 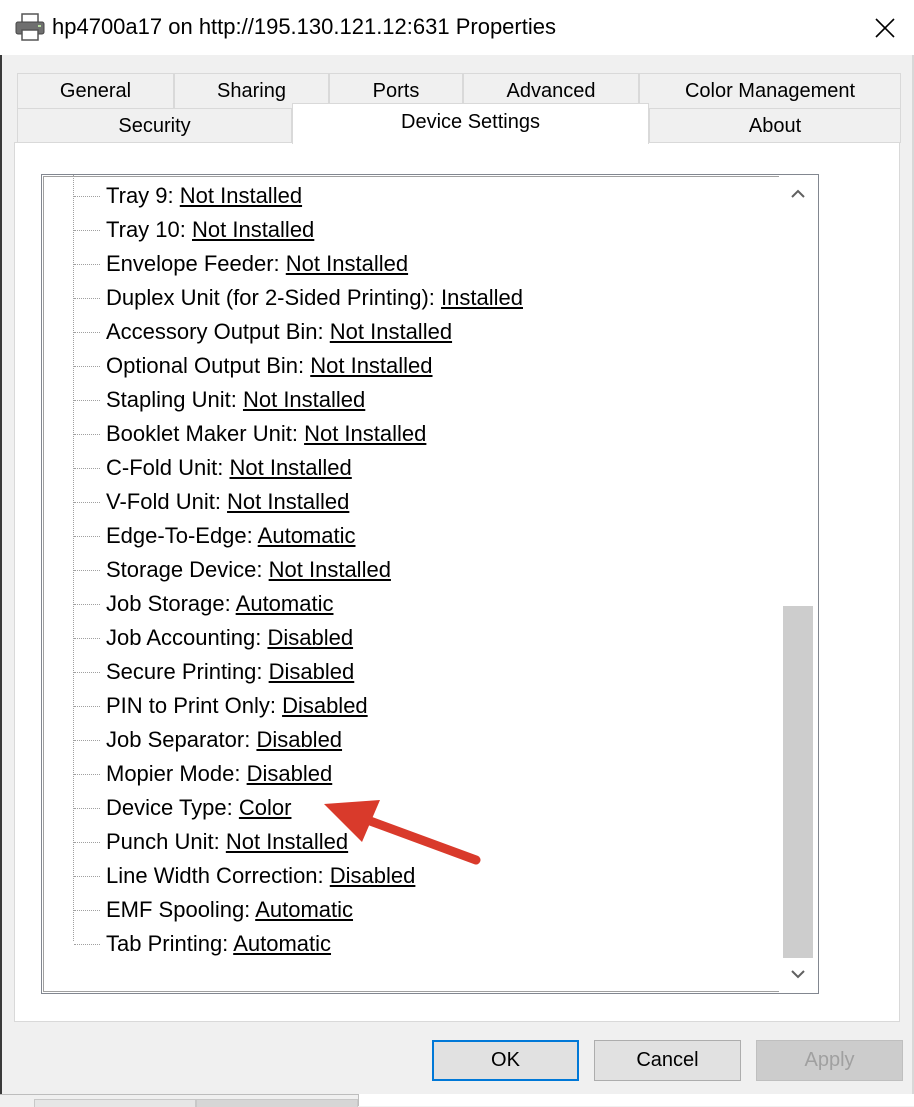 What do you see at coordinates (667, 1060) in the screenshot?
I see `cancel-button: Cancel` at bounding box center [667, 1060].